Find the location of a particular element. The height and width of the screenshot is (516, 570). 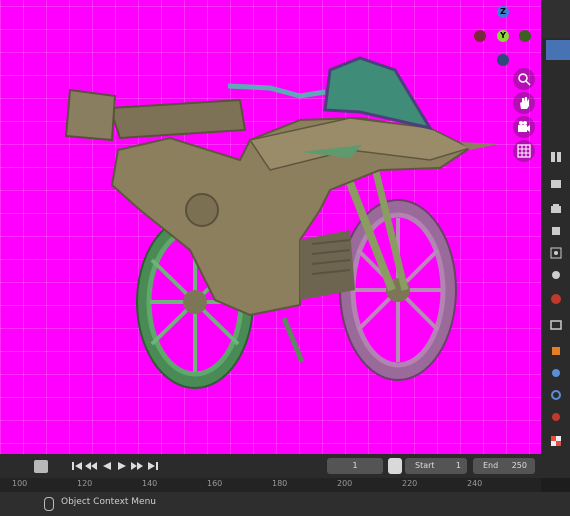

auto-keying-button is located at coordinates (41, 466).